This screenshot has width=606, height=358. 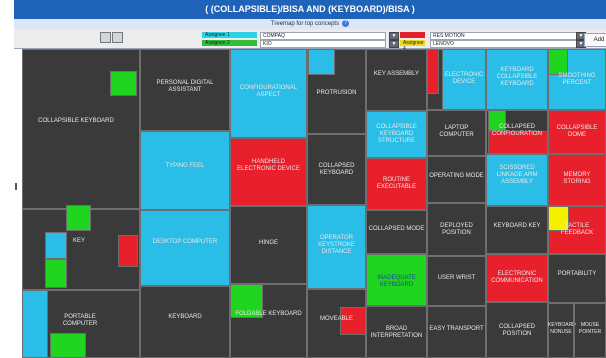 I want to click on label-configurational-aspect: CONFIGURATIONAL ASPECT, so click(x=268, y=91).